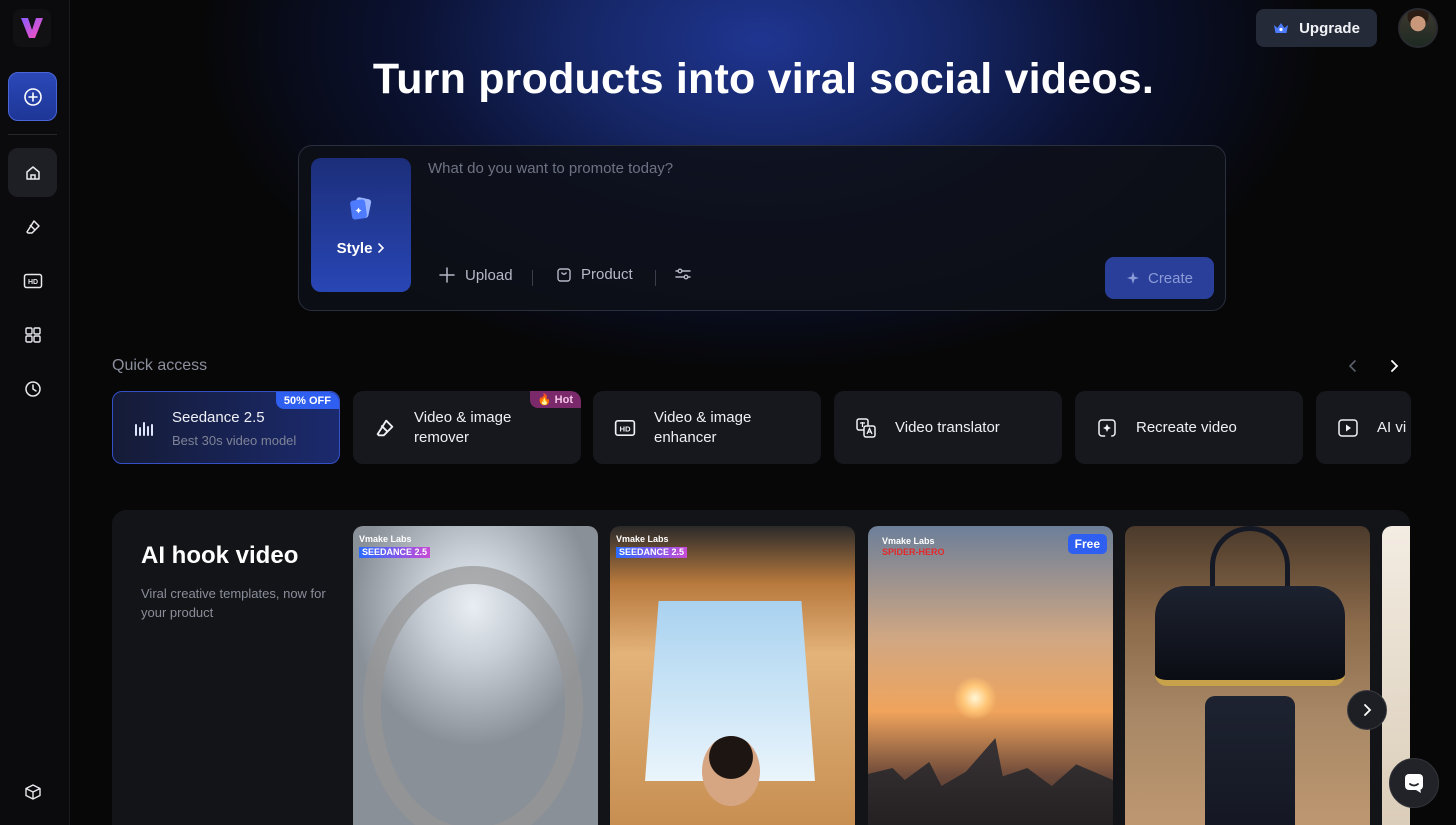 This screenshot has height=825, width=1456. I want to click on discount-badge: 50% OFF, so click(307, 400).